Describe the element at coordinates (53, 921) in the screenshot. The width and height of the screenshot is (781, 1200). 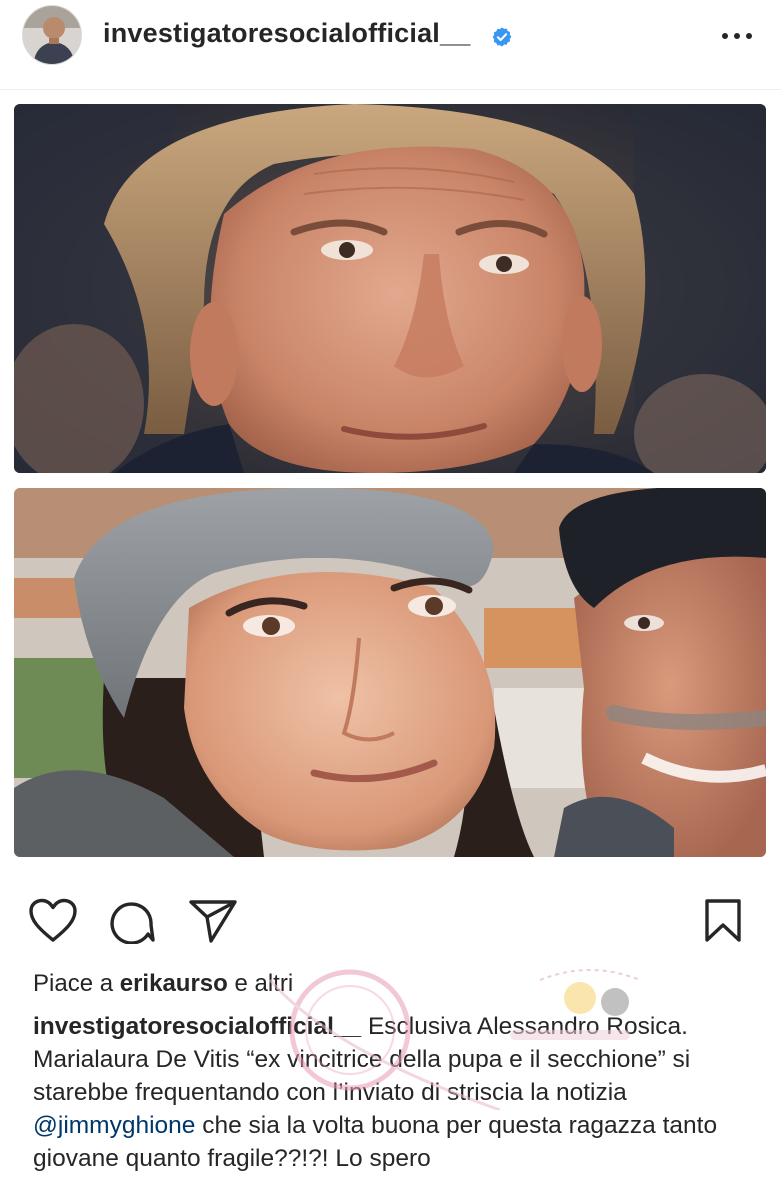
I see `heart-icon` at that location.